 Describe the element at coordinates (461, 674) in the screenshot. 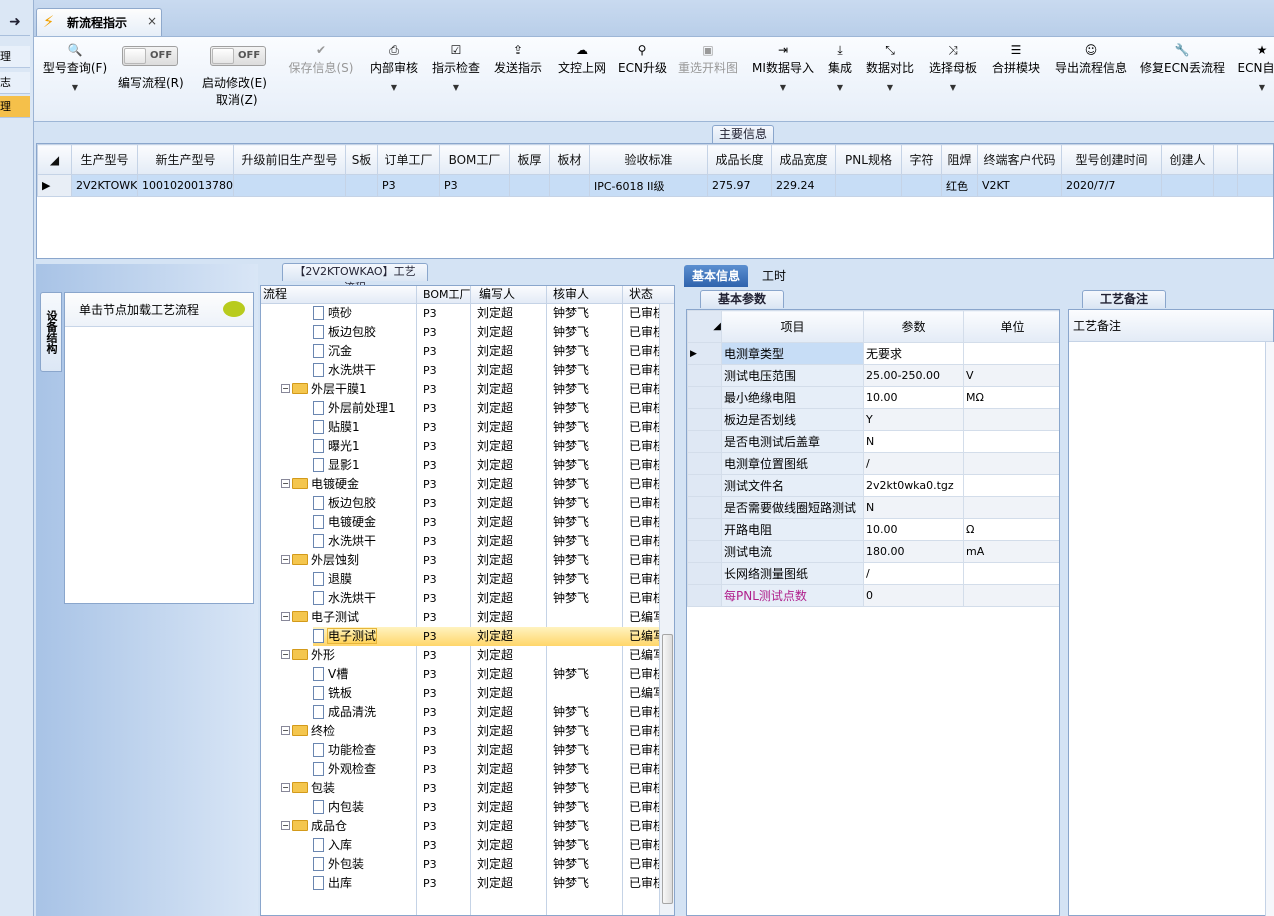

I see `tree-row: V槽 P3 刘定超 钟梦飞 已审核` at that location.